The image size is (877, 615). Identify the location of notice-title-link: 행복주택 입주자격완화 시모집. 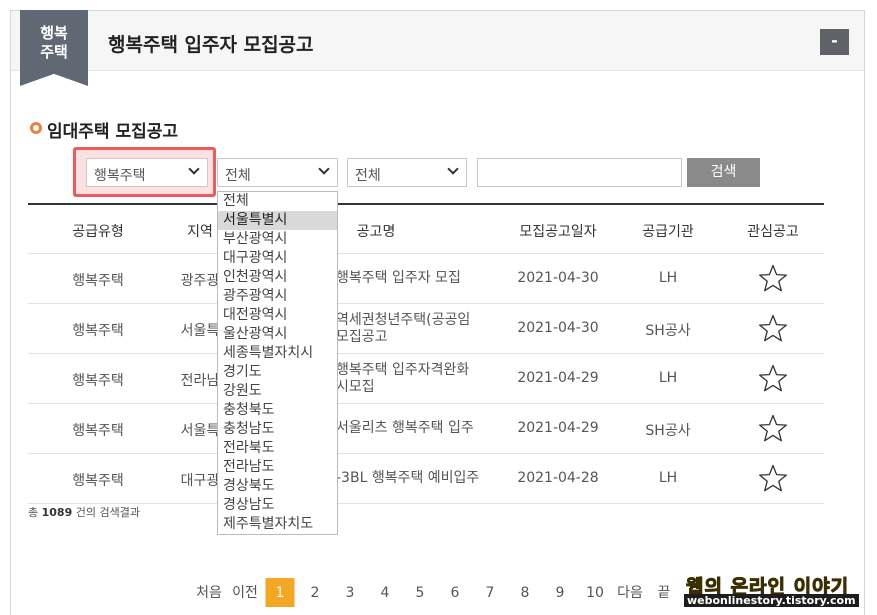
(423, 379).